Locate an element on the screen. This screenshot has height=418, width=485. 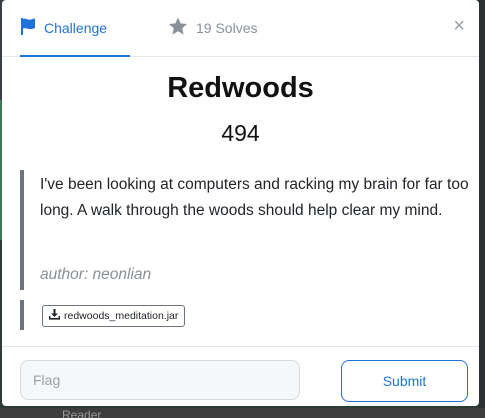
background-bottom: Reader is located at coordinates (242, 413).